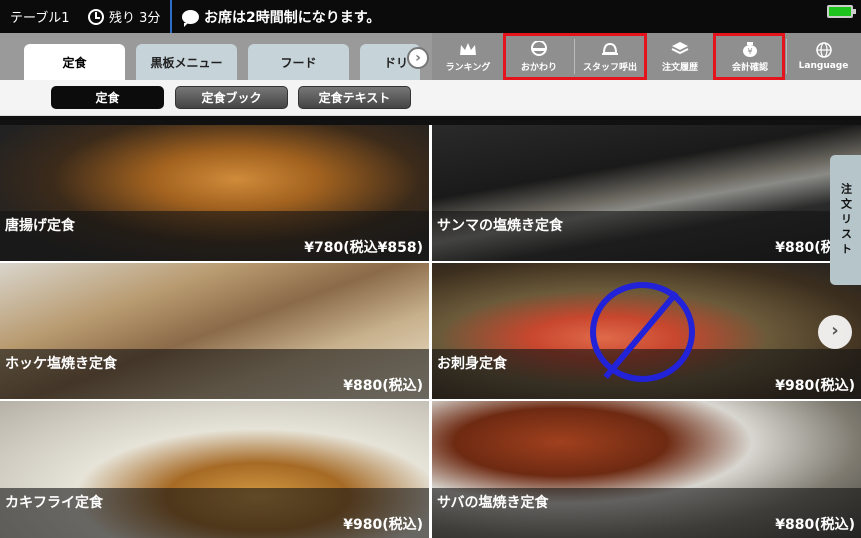 The height and width of the screenshot is (538, 861). Describe the element at coordinates (107, 97) in the screenshot. I see `subtab-teishoku: 定食` at that location.